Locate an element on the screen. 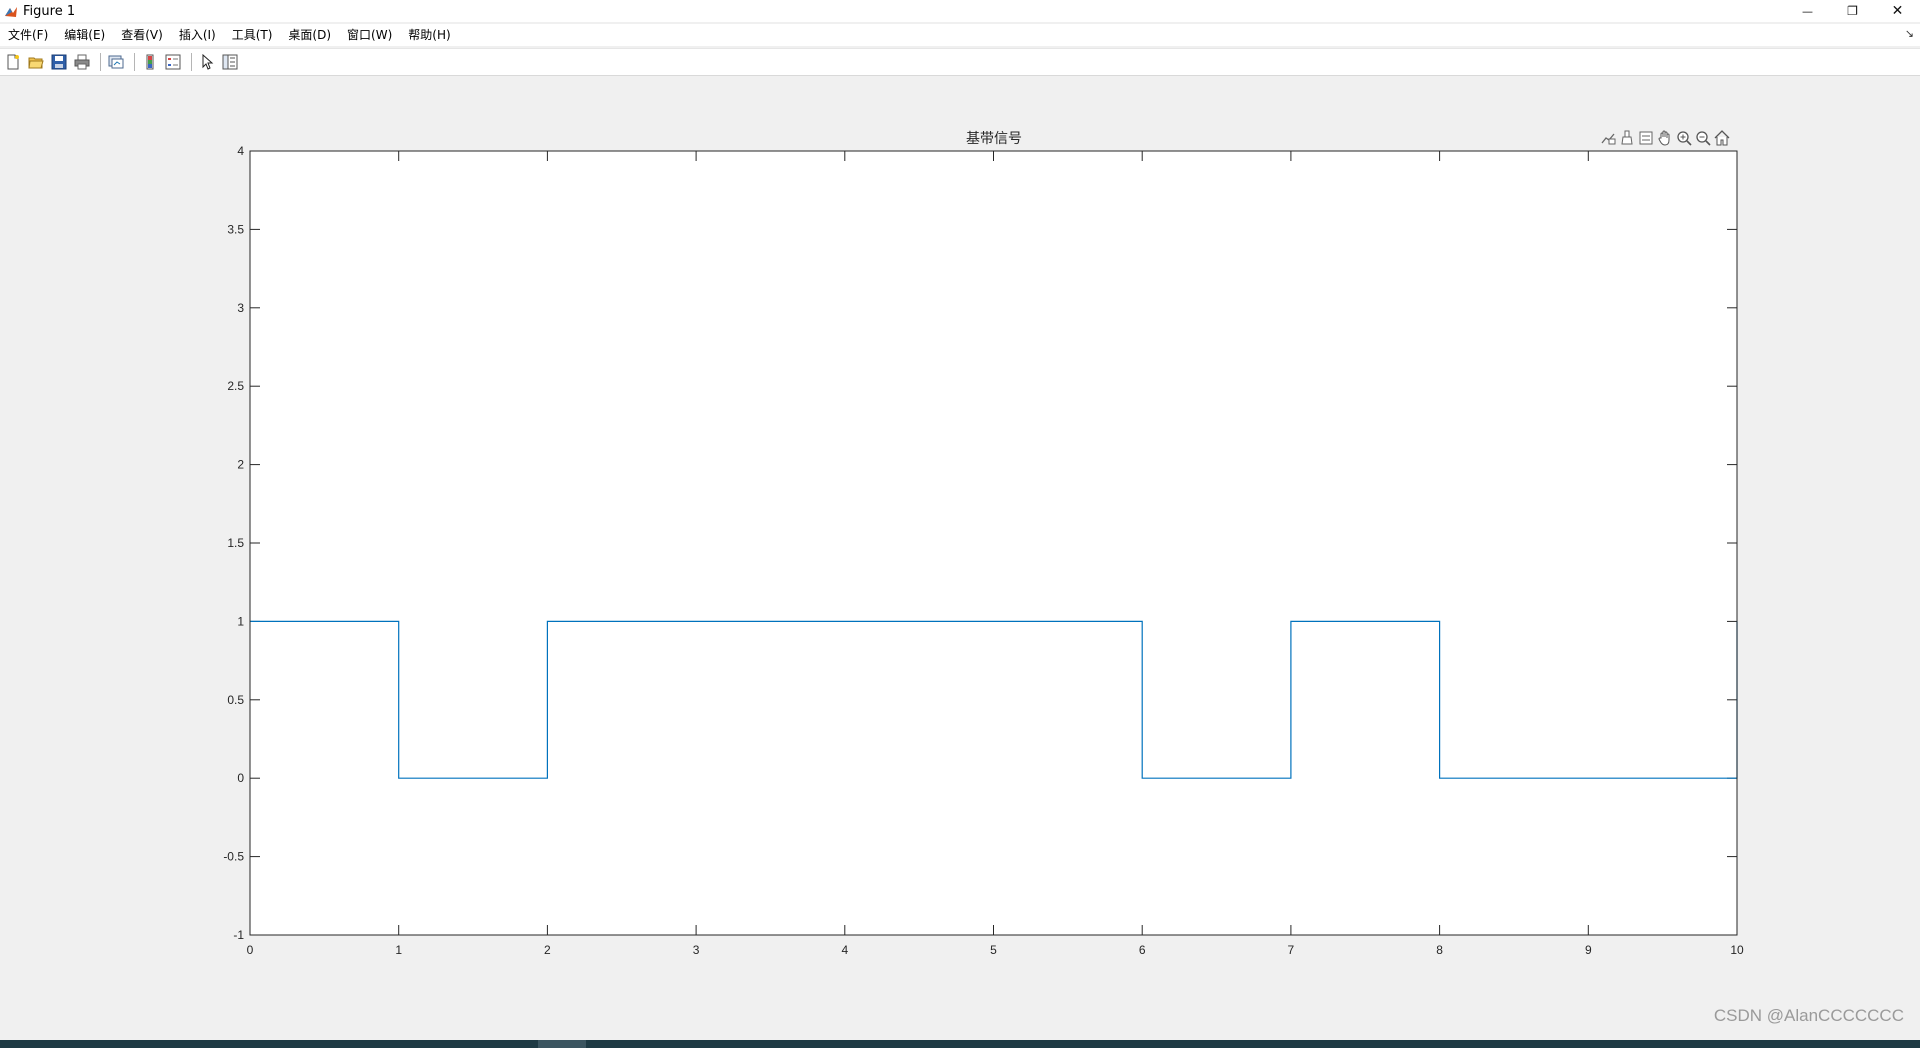 This screenshot has height=1048, width=1920. menu-window: 窗口(W) is located at coordinates (369, 35).